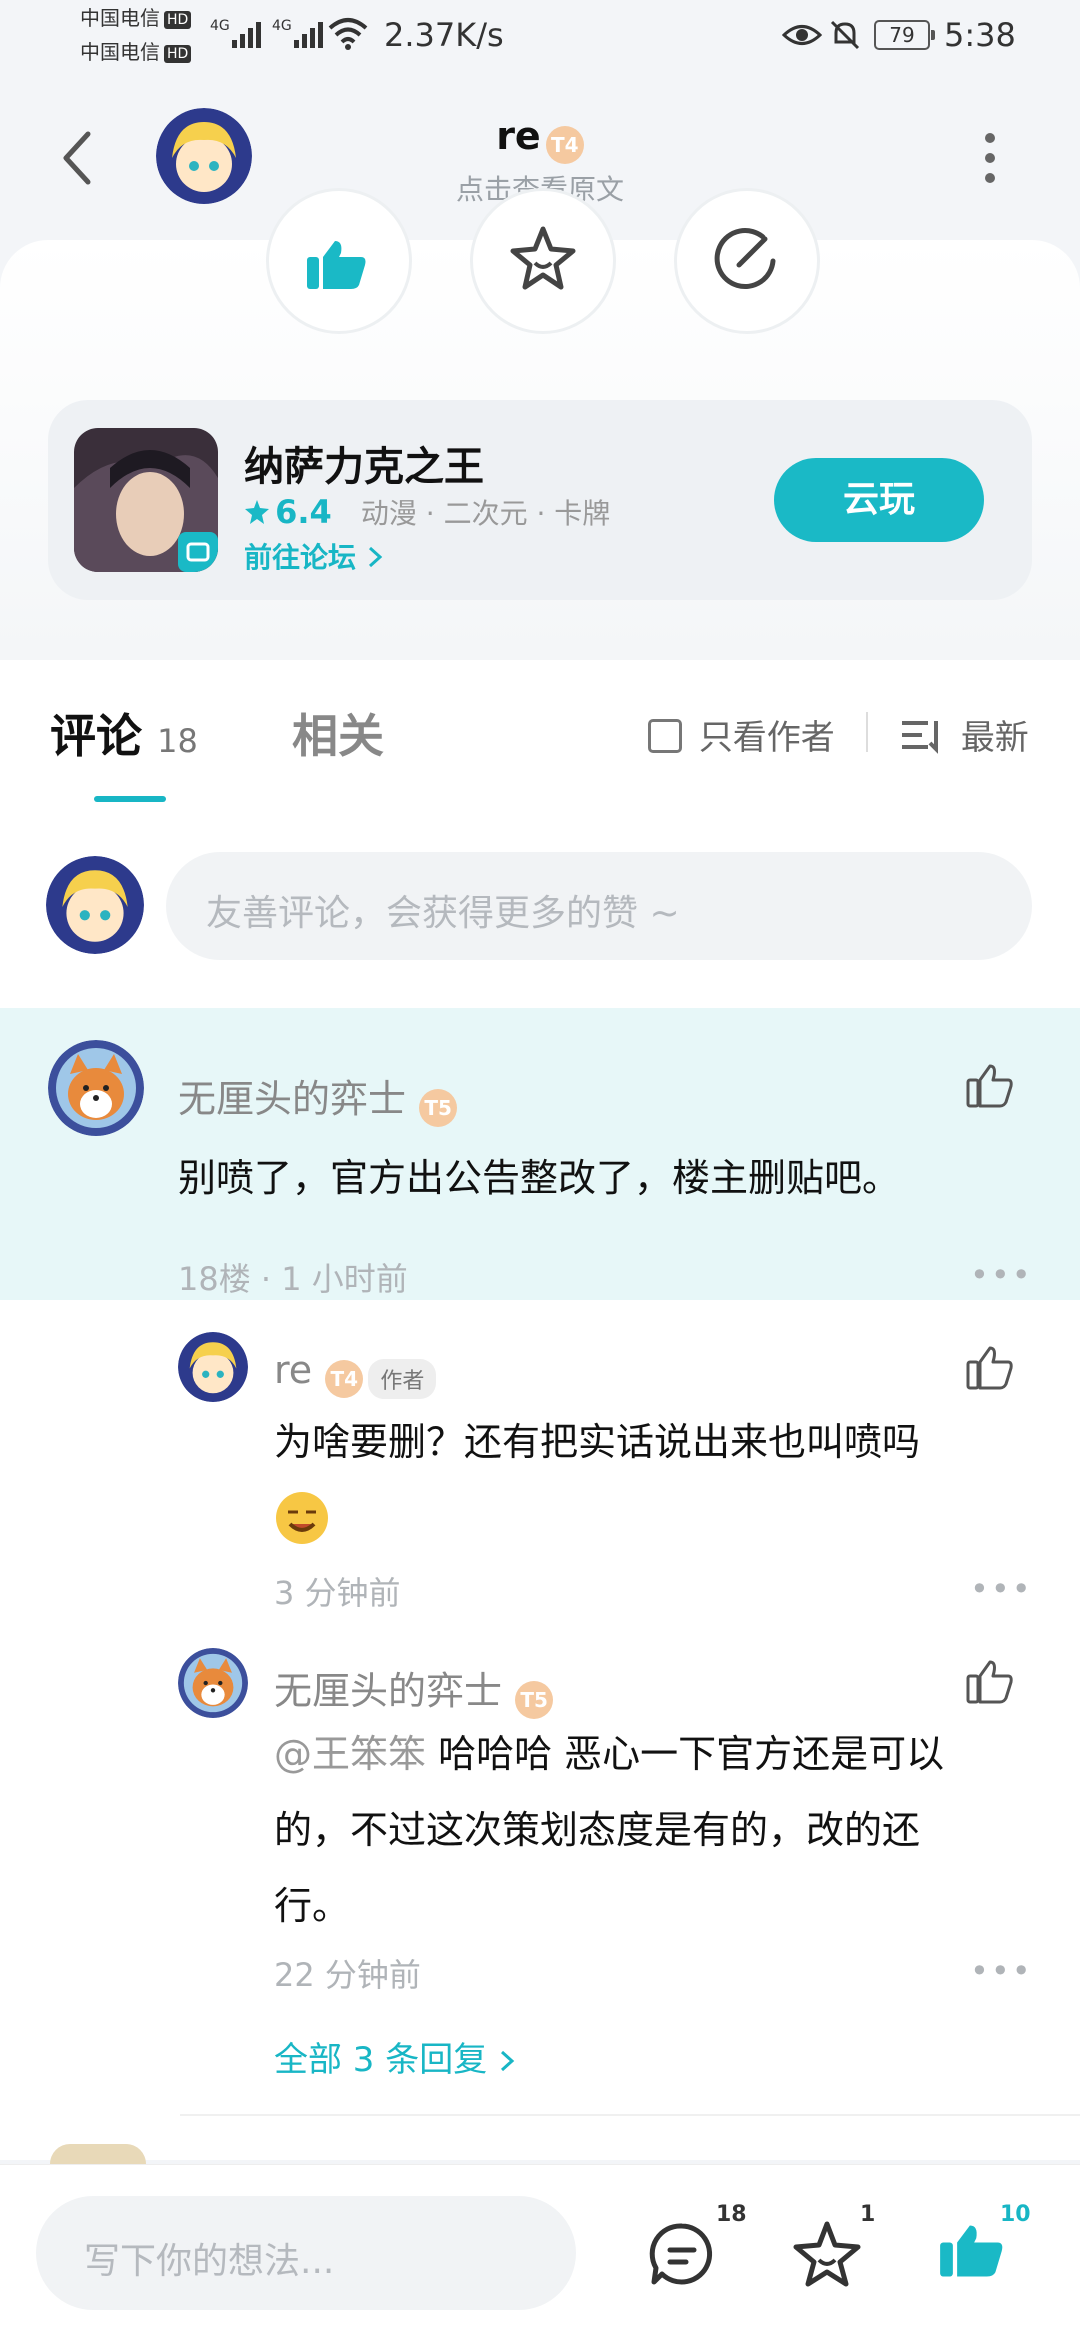 The width and height of the screenshot is (1080, 2341). I want to click on favorites-count: 1, so click(868, 2214).